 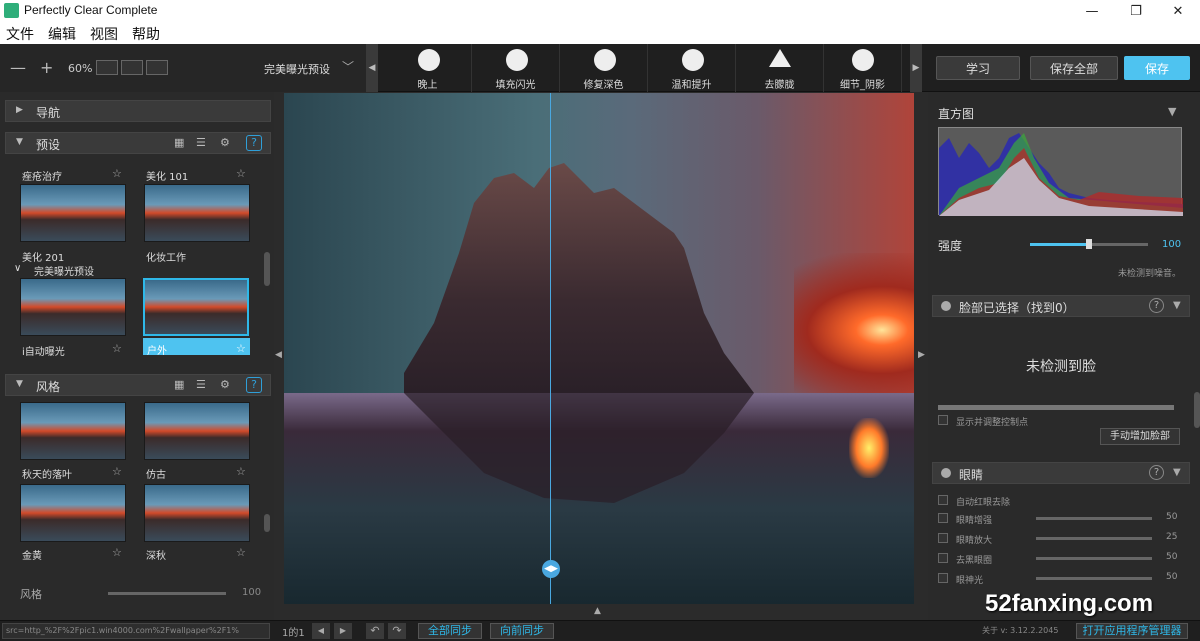 What do you see at coordinates (1157, 68) in the screenshot?
I see `save-button: 保存` at bounding box center [1157, 68].